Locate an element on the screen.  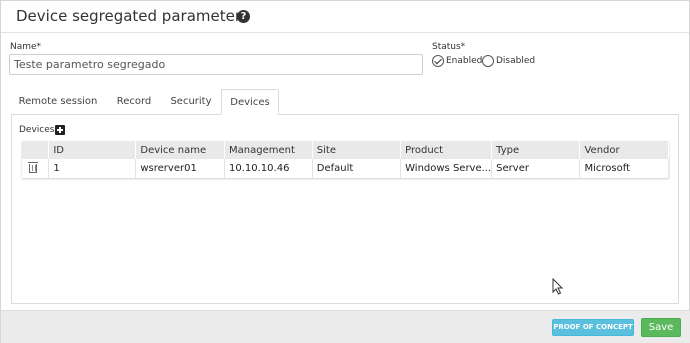
column-header-type: Type is located at coordinates (536, 150).